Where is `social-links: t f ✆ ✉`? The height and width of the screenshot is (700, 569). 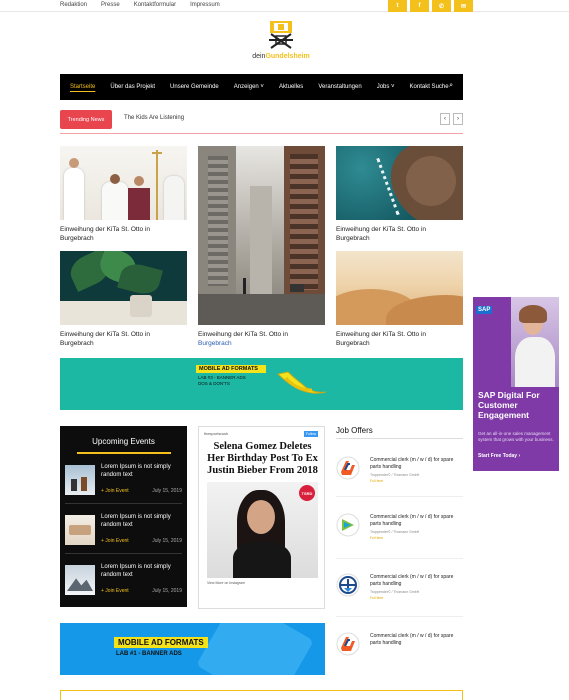 social-links: t f ✆ ✉ is located at coordinates (430, 6).